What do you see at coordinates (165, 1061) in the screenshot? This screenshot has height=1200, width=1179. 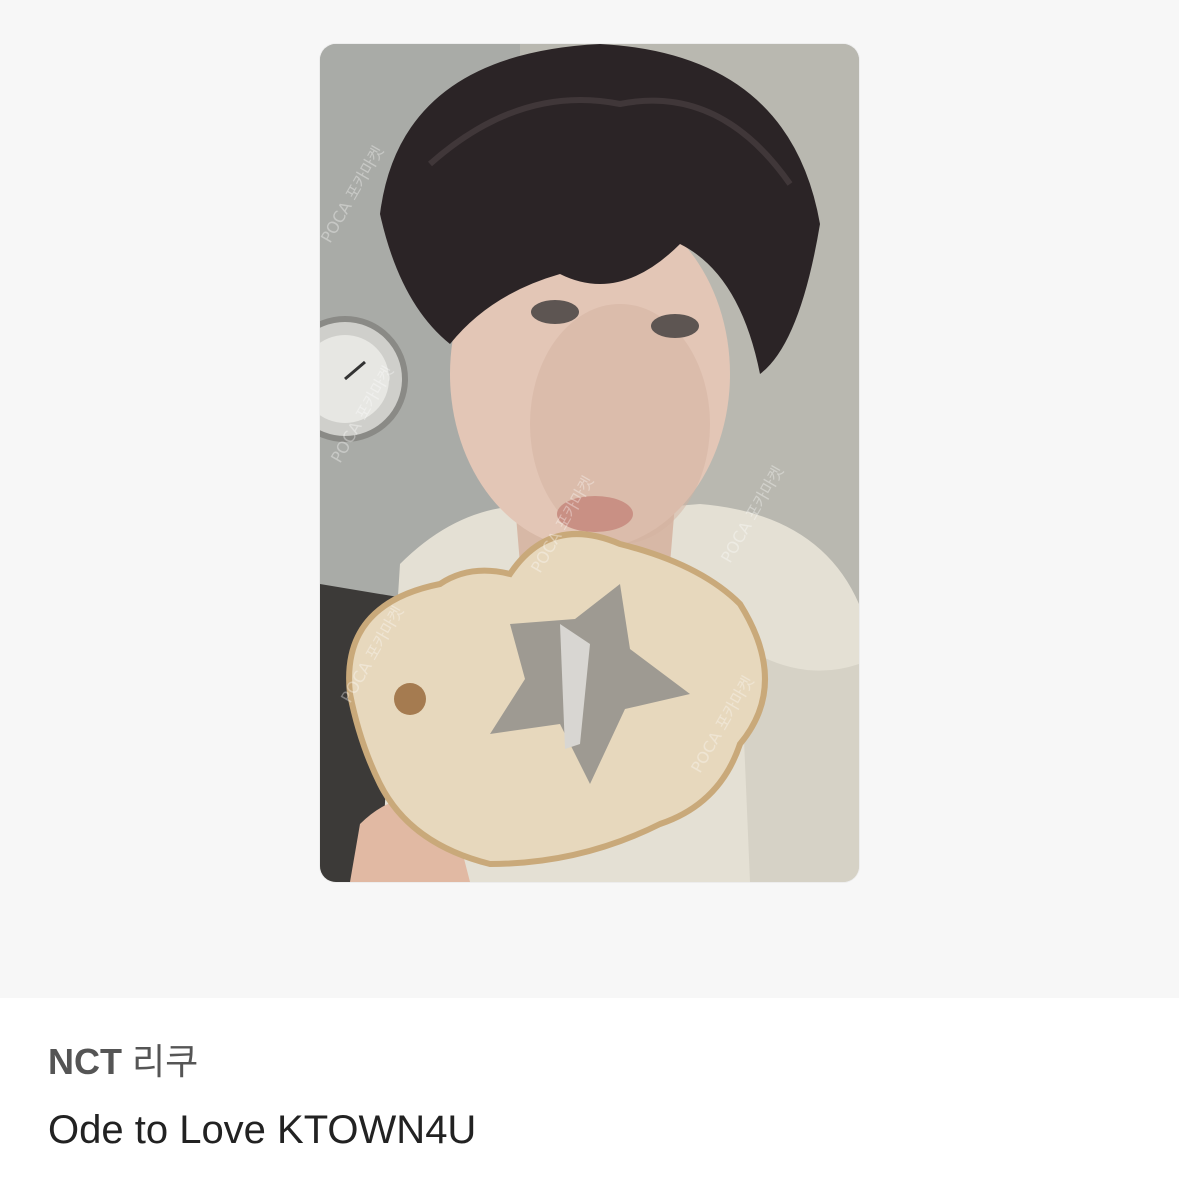 I see `member-name: 리쿠` at bounding box center [165, 1061].